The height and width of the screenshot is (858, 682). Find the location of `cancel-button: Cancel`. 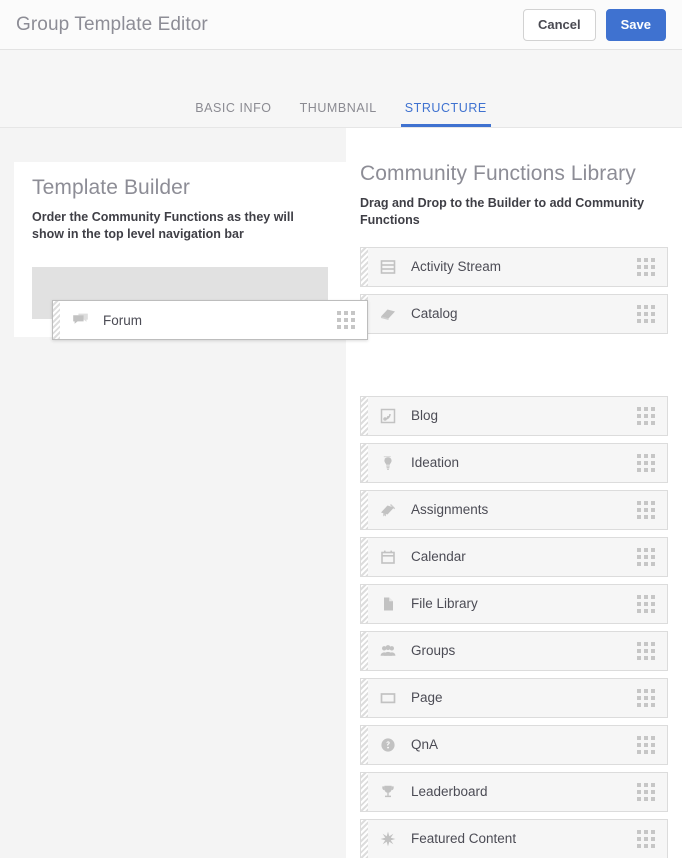

cancel-button: Cancel is located at coordinates (559, 24).